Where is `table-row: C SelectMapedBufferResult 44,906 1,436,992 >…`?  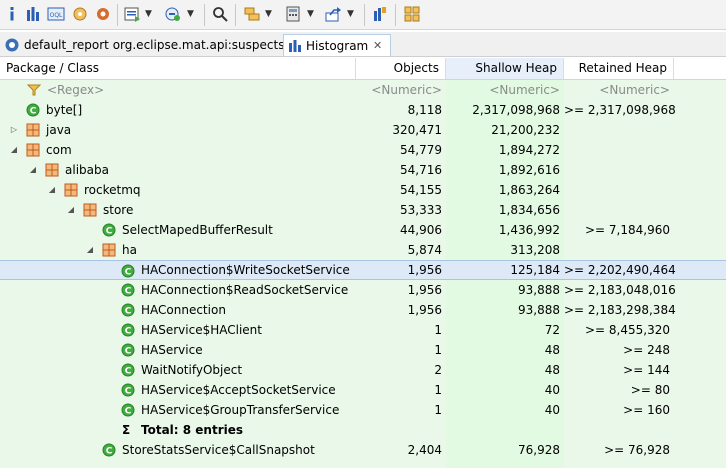
table-row: C SelectMapedBufferResult 44,906 1,436,992 >… is located at coordinates (363, 230).